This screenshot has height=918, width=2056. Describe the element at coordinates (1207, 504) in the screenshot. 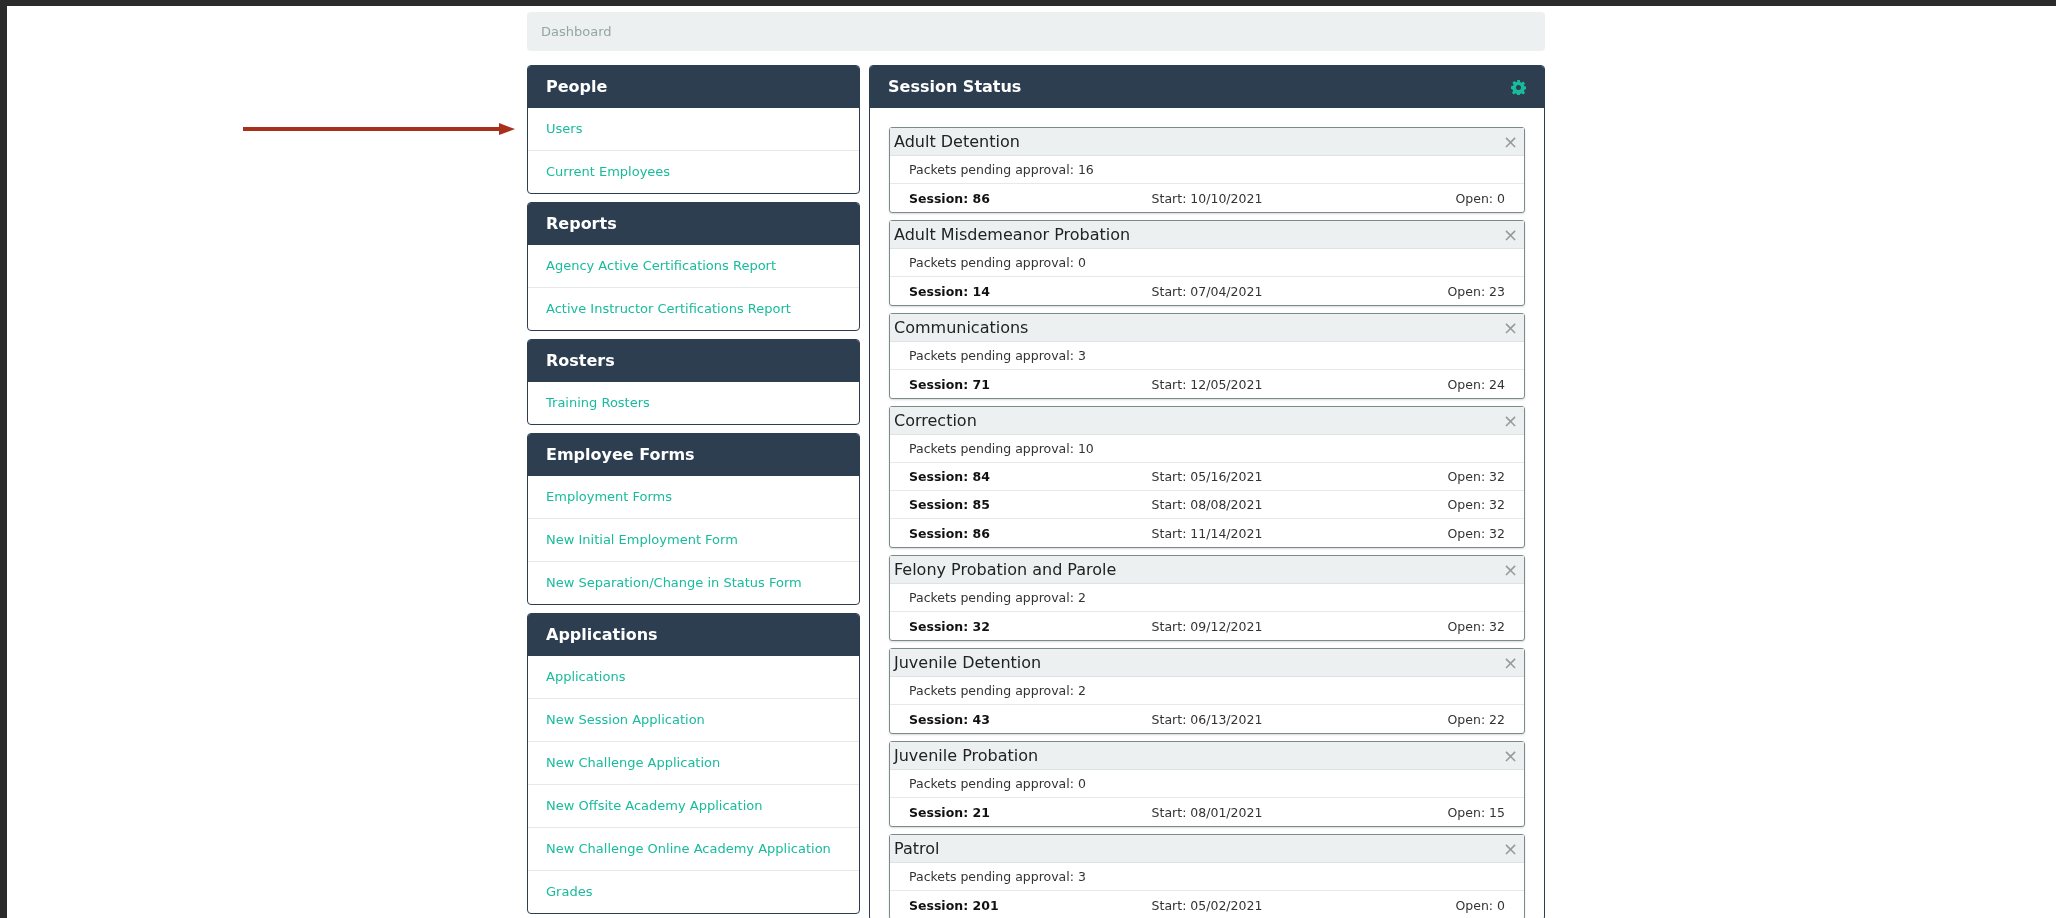

I see `start-date: Start: 08/08/2021` at that location.